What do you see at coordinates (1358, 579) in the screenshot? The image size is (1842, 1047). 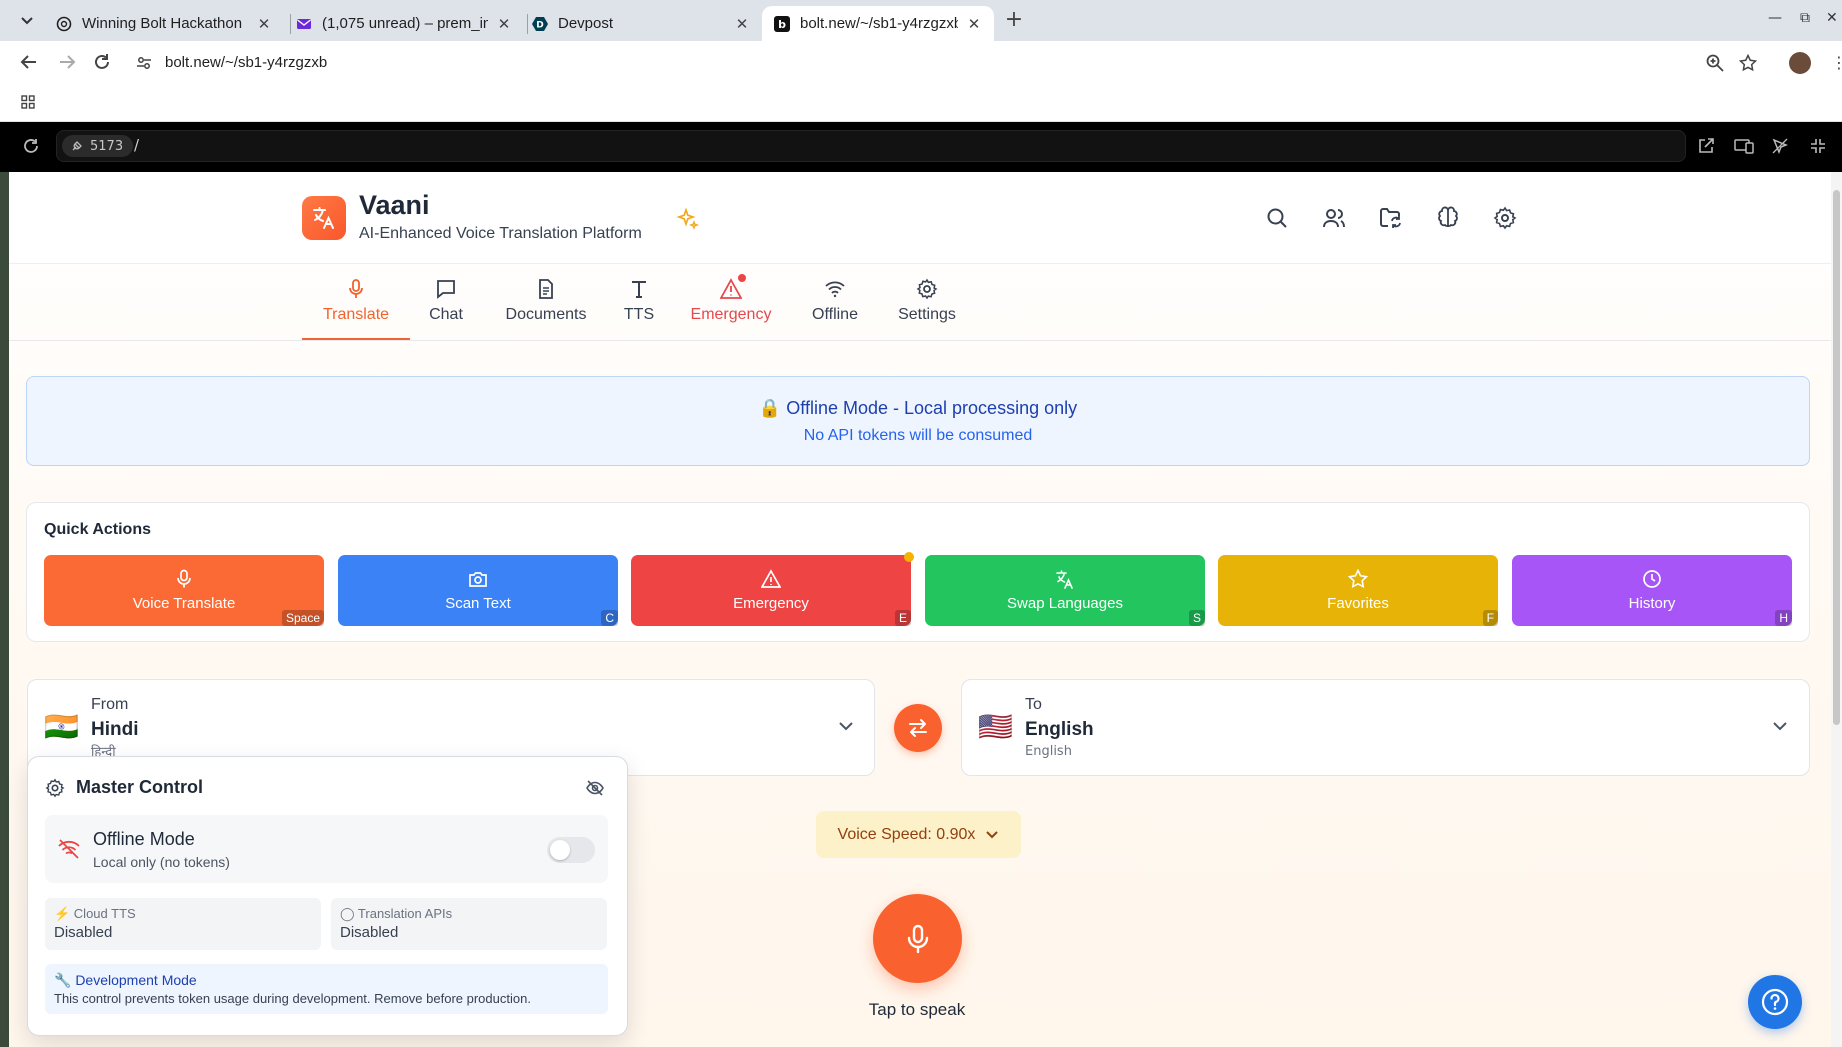 I see `star-icon` at bounding box center [1358, 579].